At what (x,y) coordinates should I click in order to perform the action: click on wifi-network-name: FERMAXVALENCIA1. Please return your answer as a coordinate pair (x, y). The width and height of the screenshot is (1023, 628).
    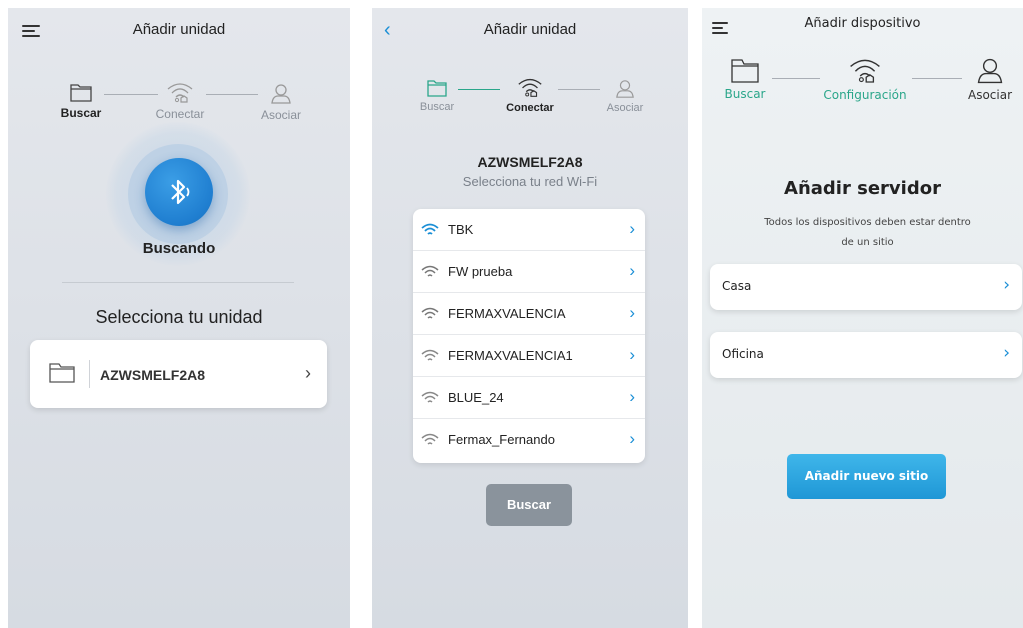
    Looking at the image, I should click on (510, 355).